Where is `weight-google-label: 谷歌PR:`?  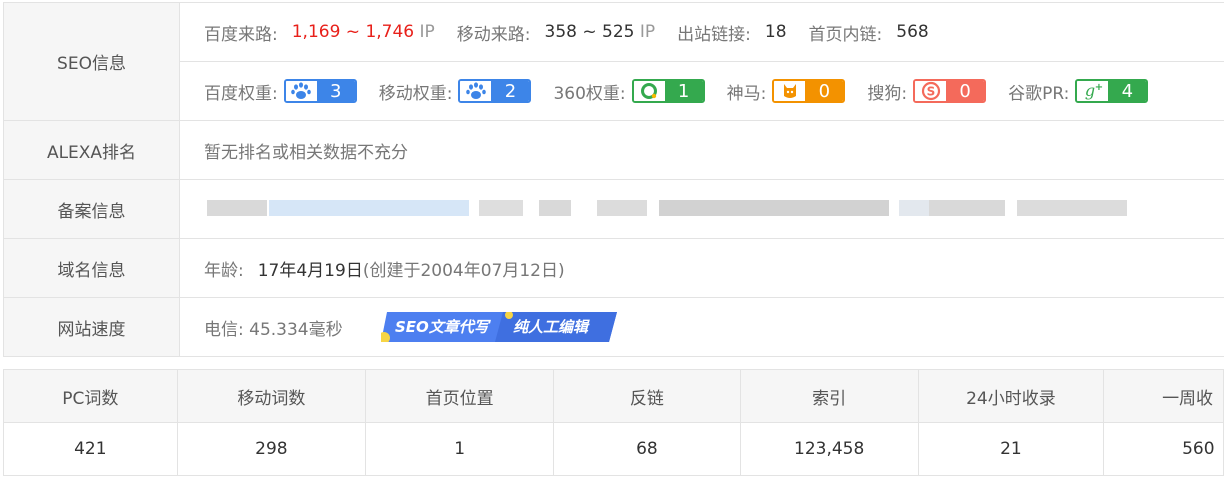
weight-google-label: 谷歌PR: is located at coordinates (1039, 93).